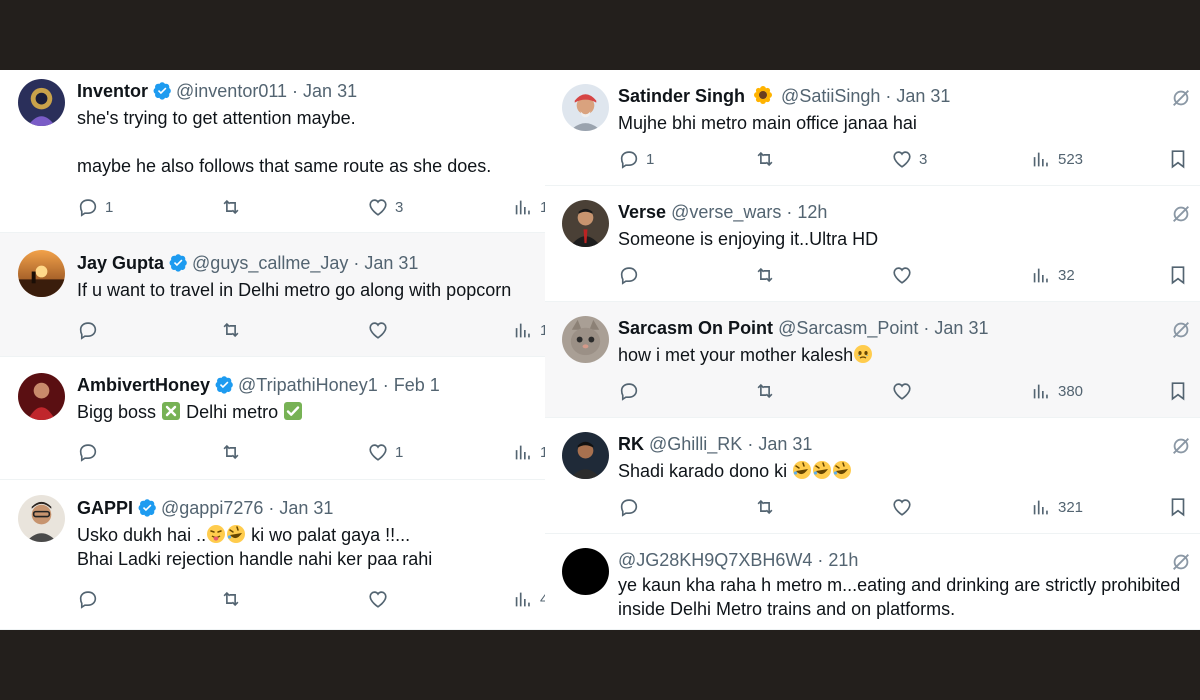  I want to click on user-handle: @verse_wars, so click(726, 212).